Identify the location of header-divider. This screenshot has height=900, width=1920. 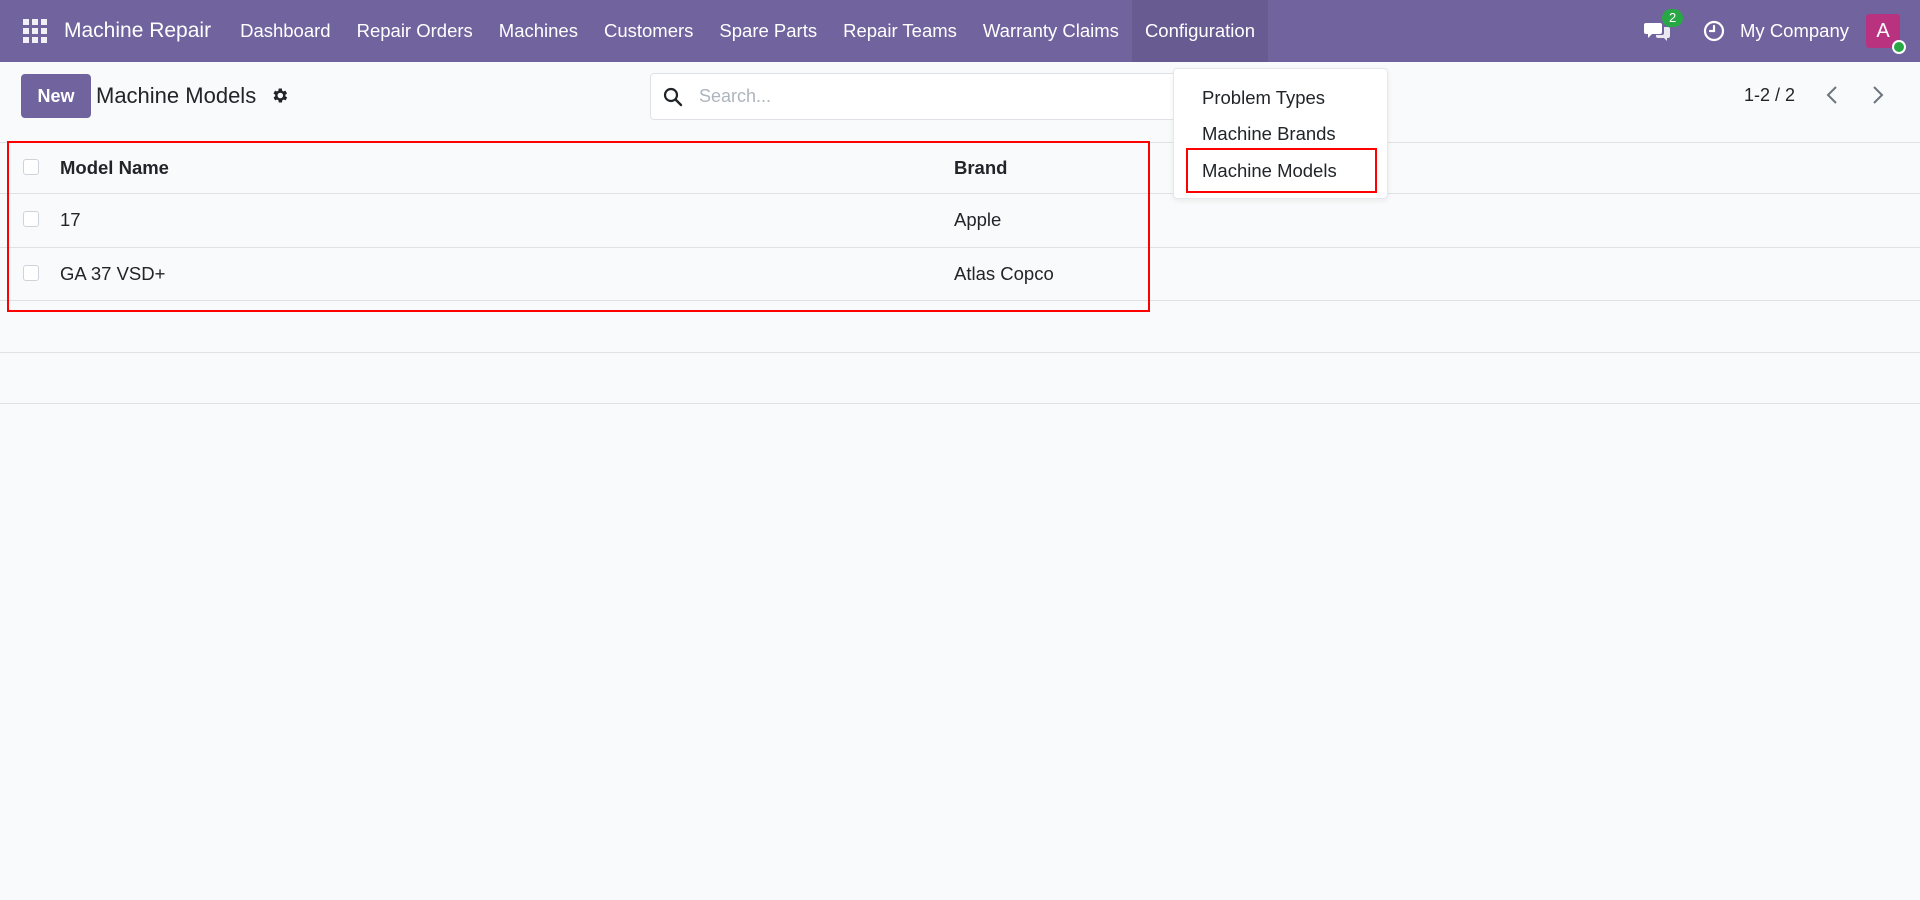
(960, 193).